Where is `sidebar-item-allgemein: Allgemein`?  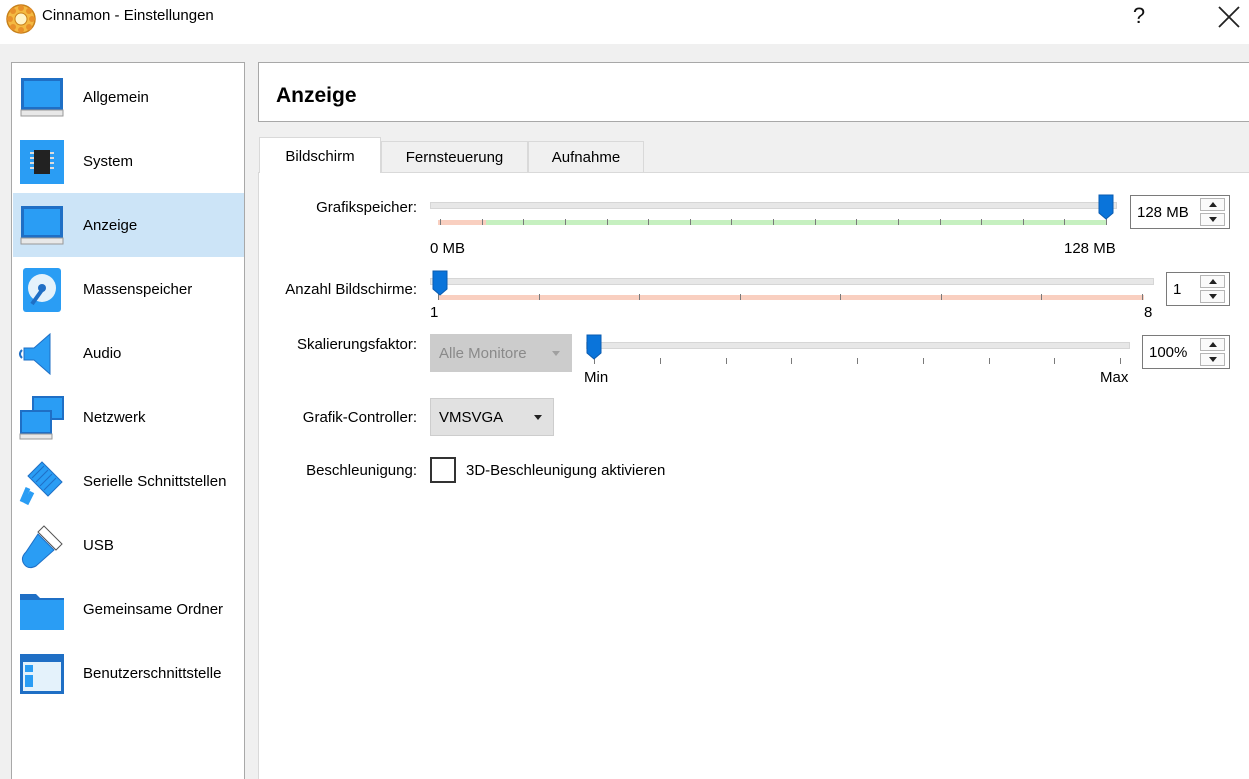 sidebar-item-allgemein: Allgemein is located at coordinates (128, 97).